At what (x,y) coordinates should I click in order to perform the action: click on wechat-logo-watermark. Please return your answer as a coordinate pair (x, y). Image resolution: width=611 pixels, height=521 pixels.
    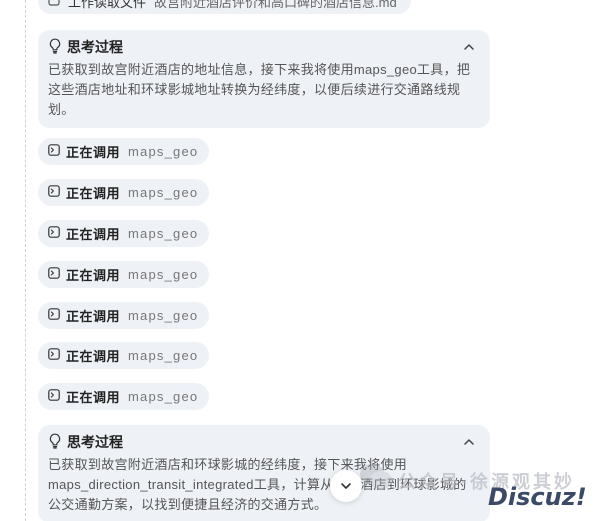
    Looking at the image, I should click on (376, 477).